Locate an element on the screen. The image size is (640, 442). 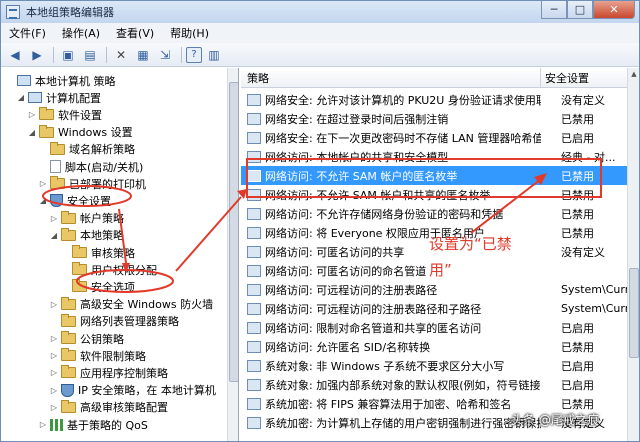
properties-icon: ▦ is located at coordinates (143, 55).